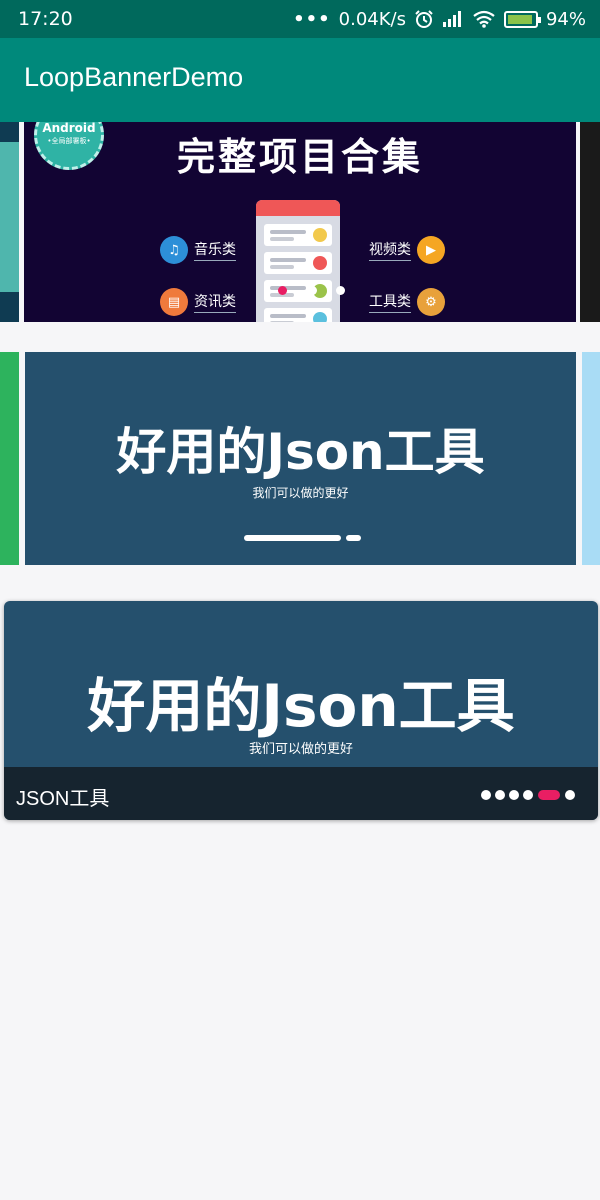 This screenshot has width=600, height=1200. What do you see at coordinates (407, 250) in the screenshot?
I see `category-video: 视频类 ▶` at bounding box center [407, 250].